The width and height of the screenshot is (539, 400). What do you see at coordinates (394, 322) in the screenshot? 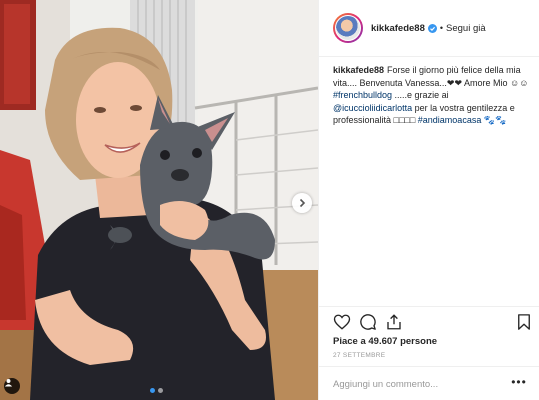
I see `share-icon` at bounding box center [394, 322].